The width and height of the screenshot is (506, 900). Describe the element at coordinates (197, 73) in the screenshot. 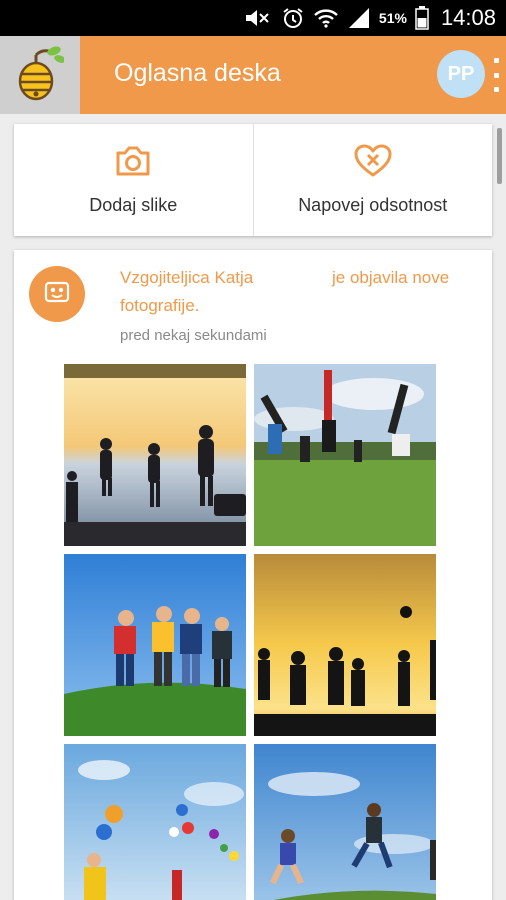

I see `app-title: Oglasna deska` at that location.